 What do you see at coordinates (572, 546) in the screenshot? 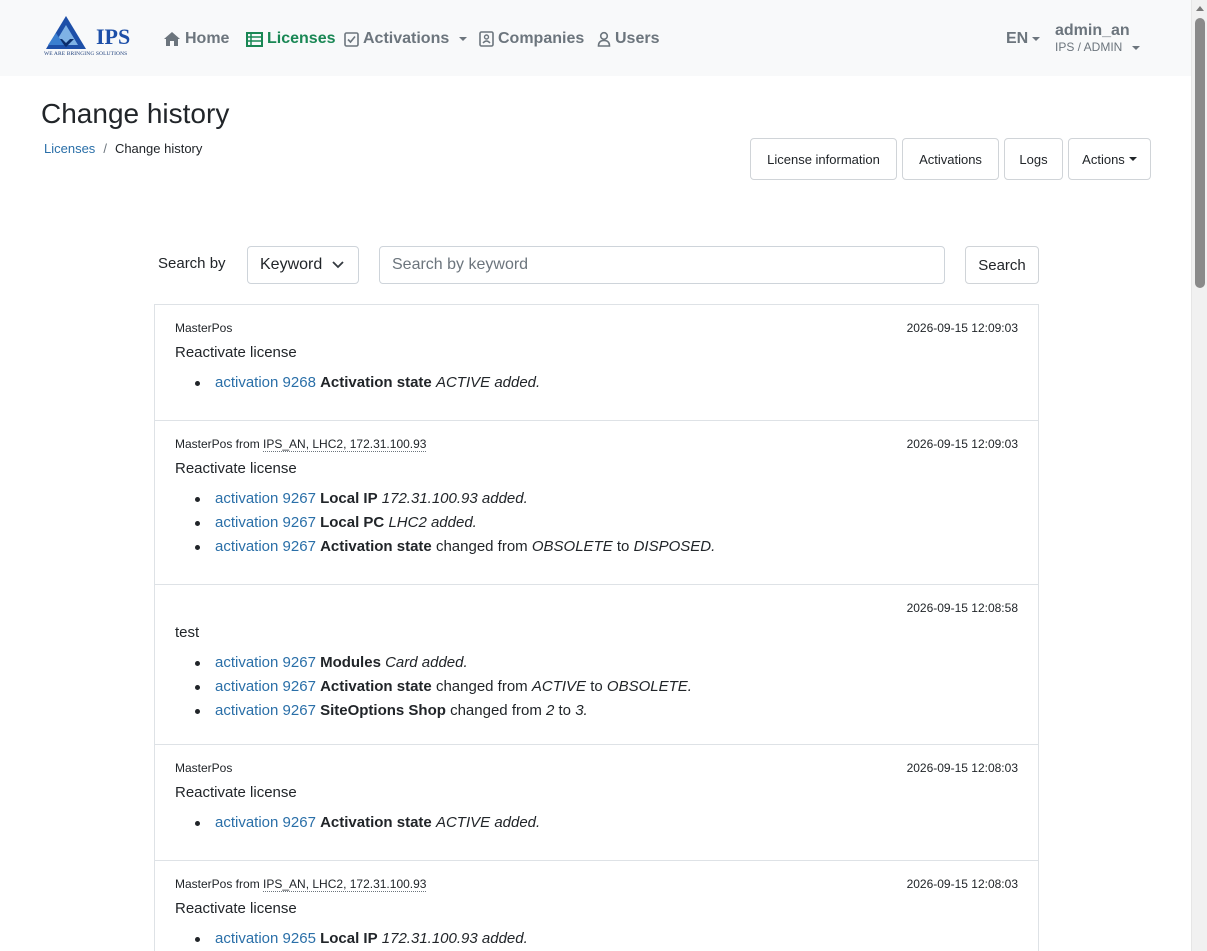
I see `change-from: OBSOLETE` at bounding box center [572, 546].